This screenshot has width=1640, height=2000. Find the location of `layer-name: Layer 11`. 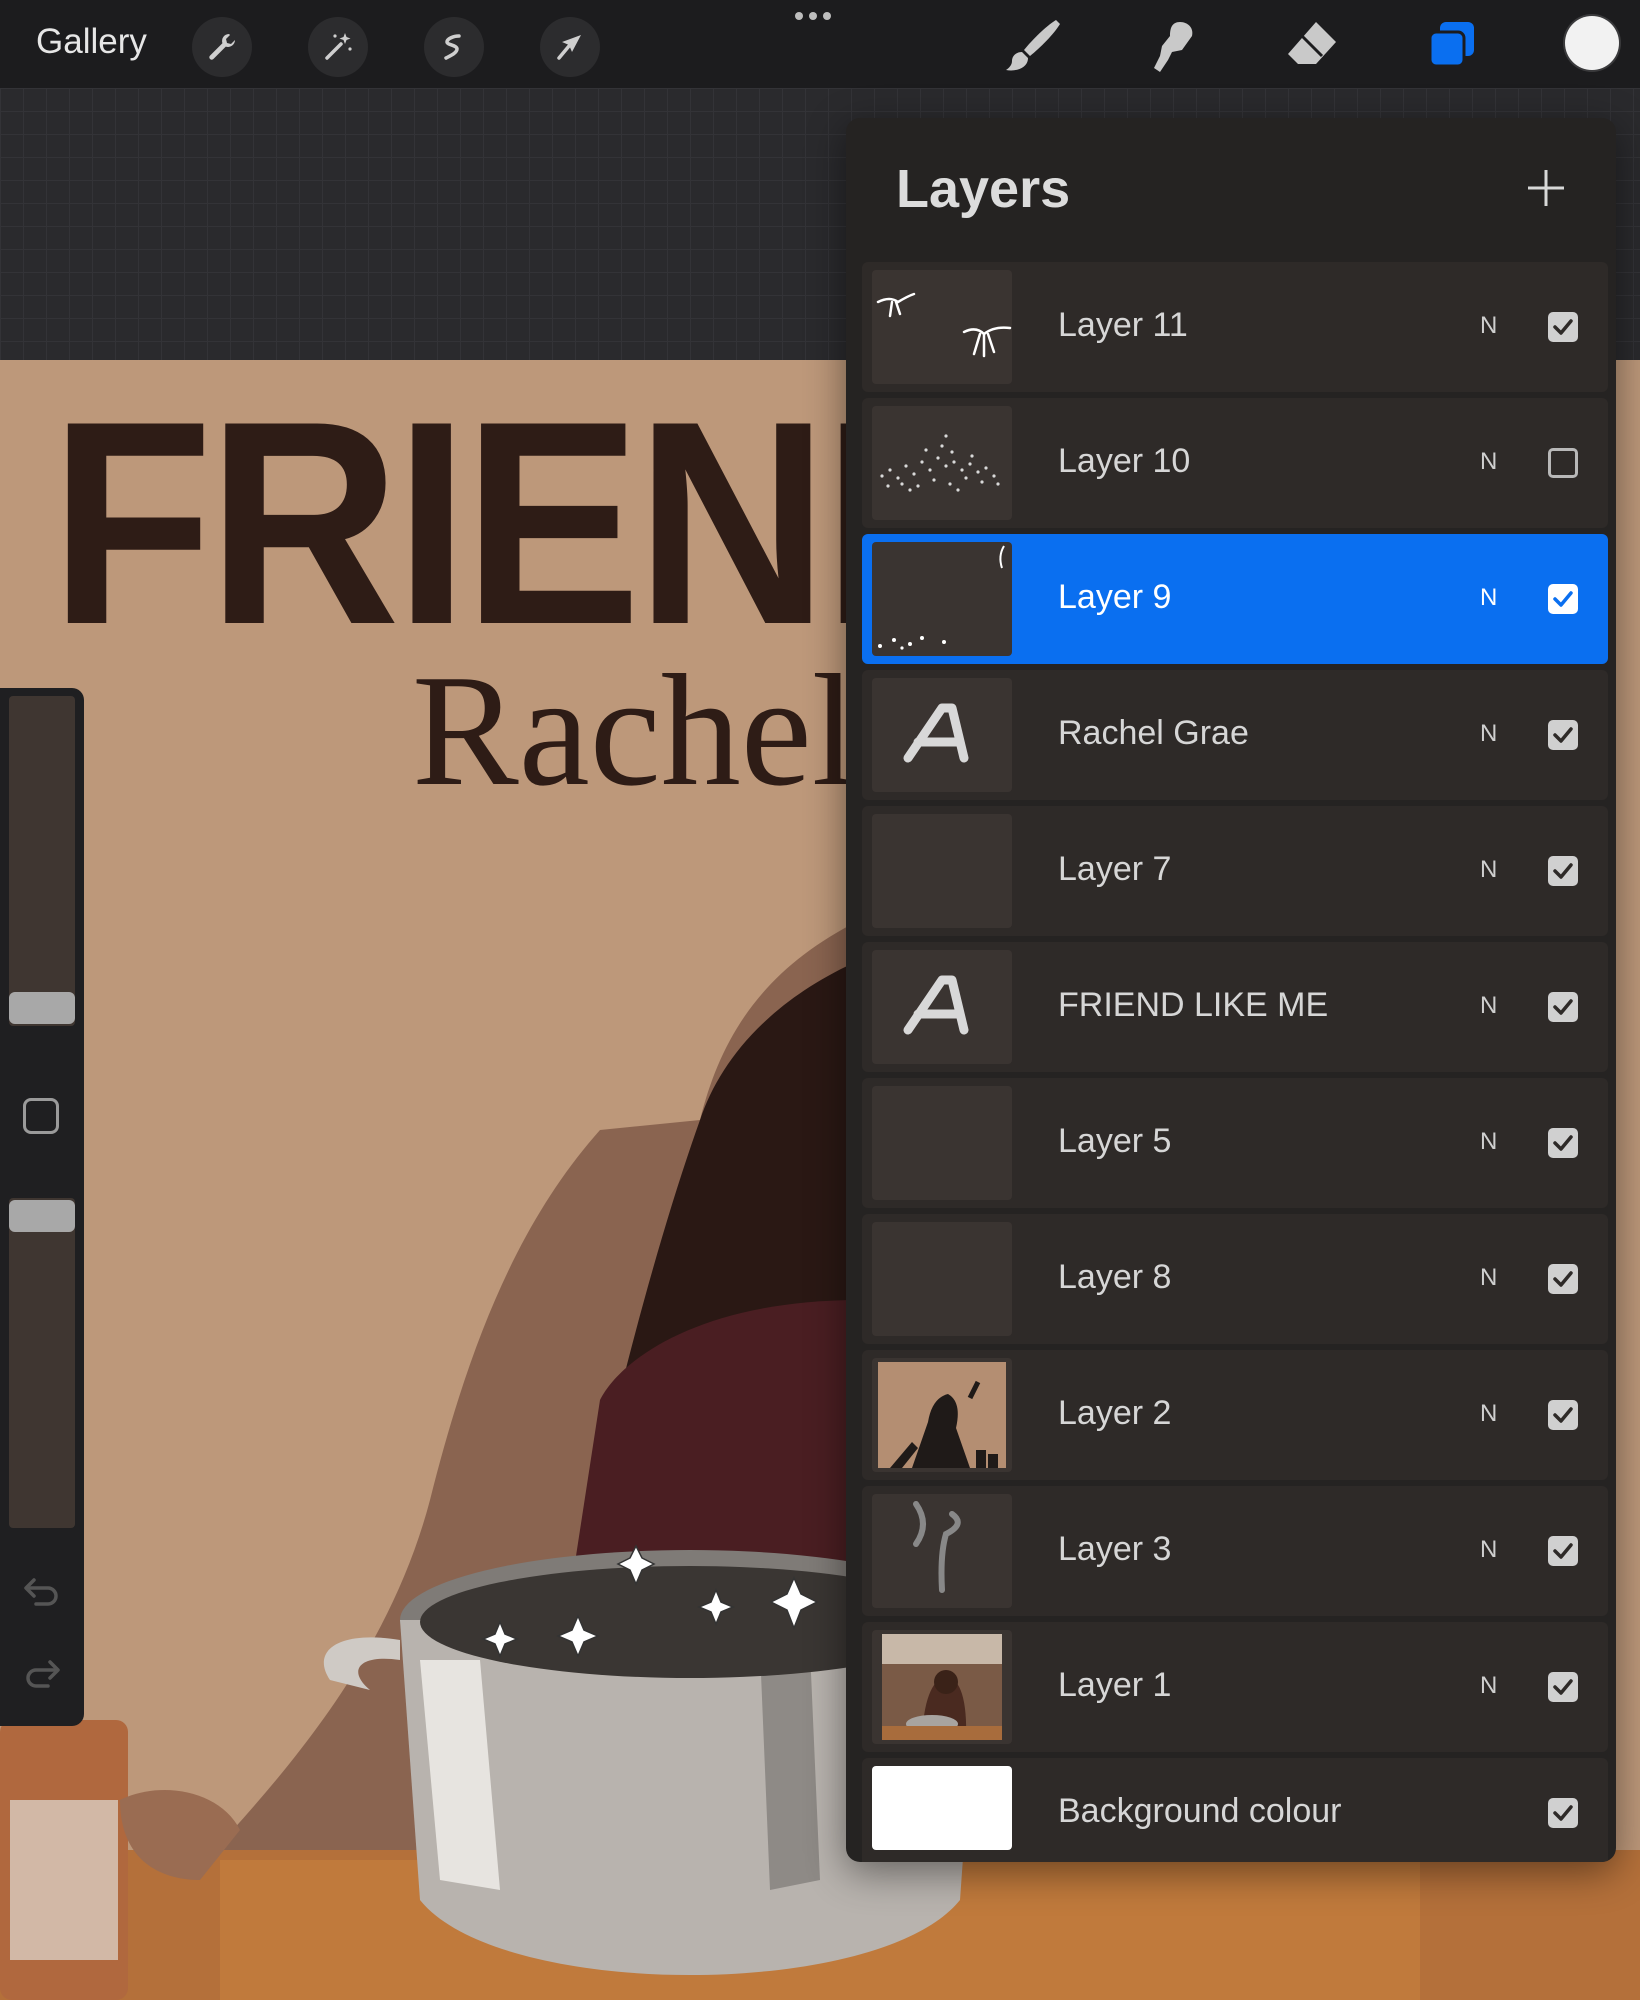

layer-name: Layer 11 is located at coordinates (1123, 325).